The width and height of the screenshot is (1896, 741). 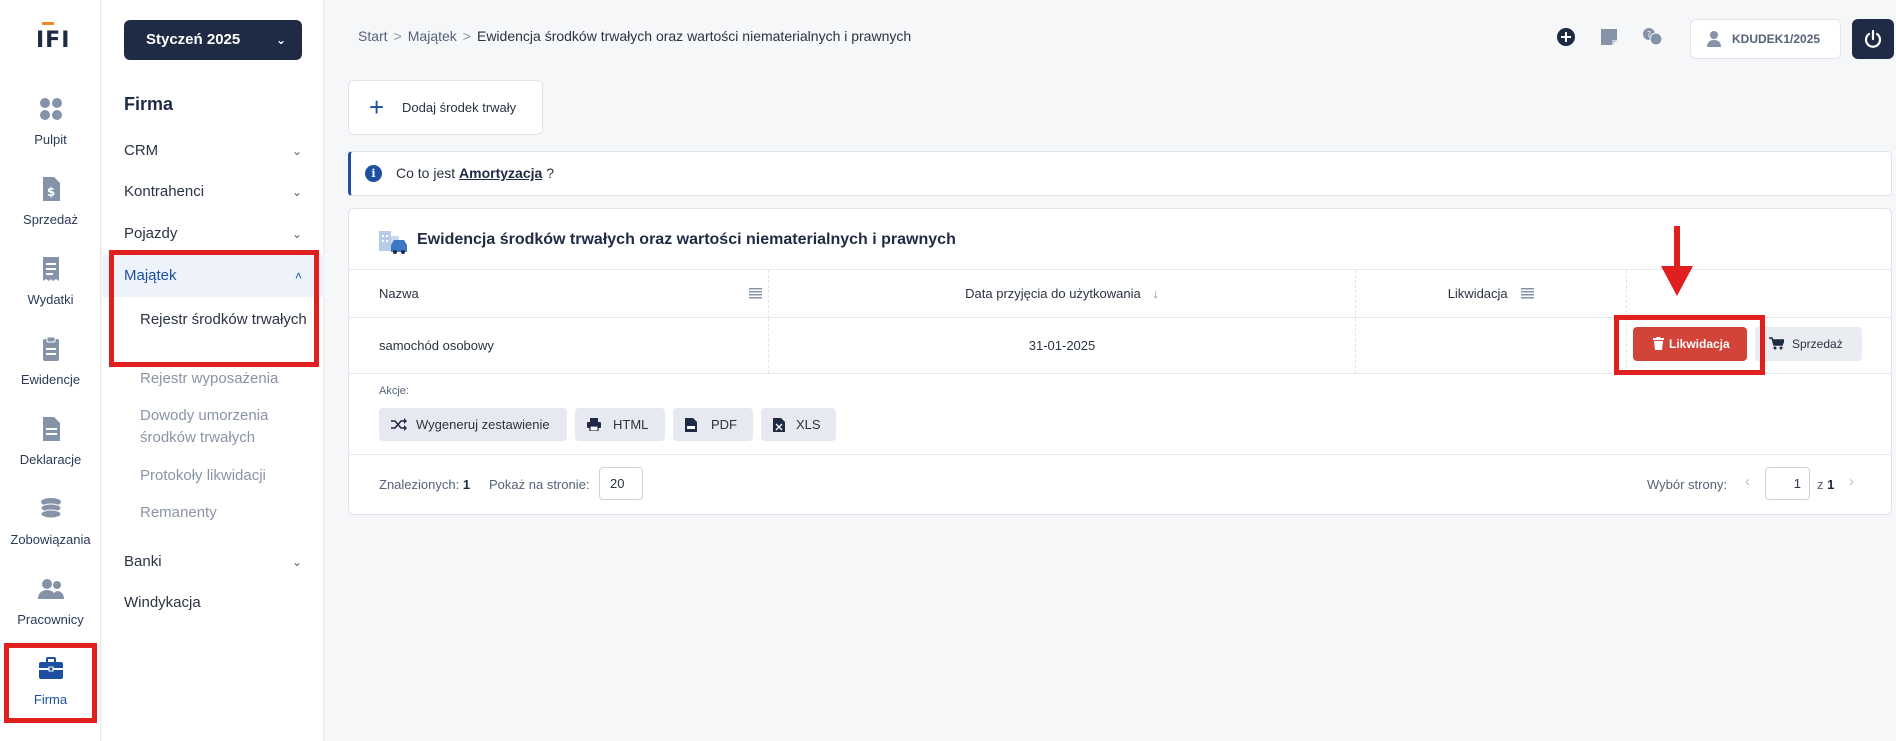 What do you see at coordinates (213, 151) in the screenshot?
I see `sidebar-item-crm: CRM ⌄` at bounding box center [213, 151].